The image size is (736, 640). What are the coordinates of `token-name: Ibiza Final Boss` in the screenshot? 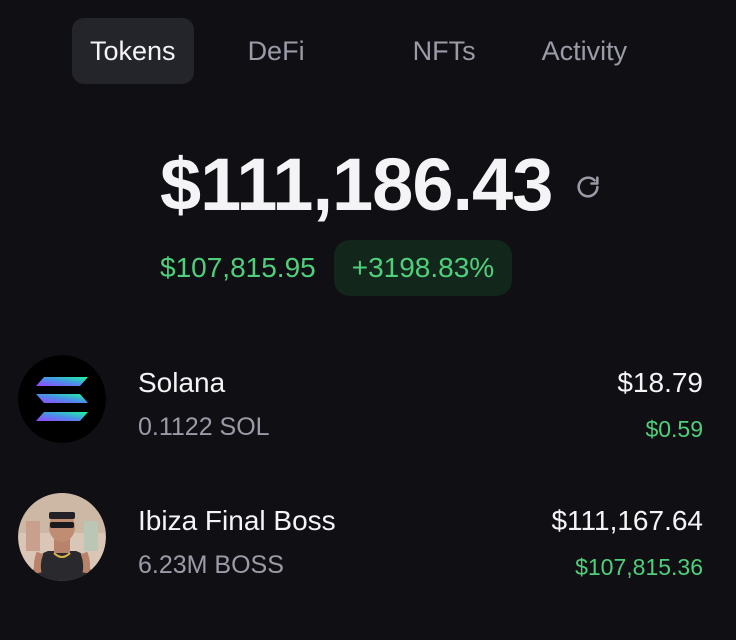 It's located at (237, 520).